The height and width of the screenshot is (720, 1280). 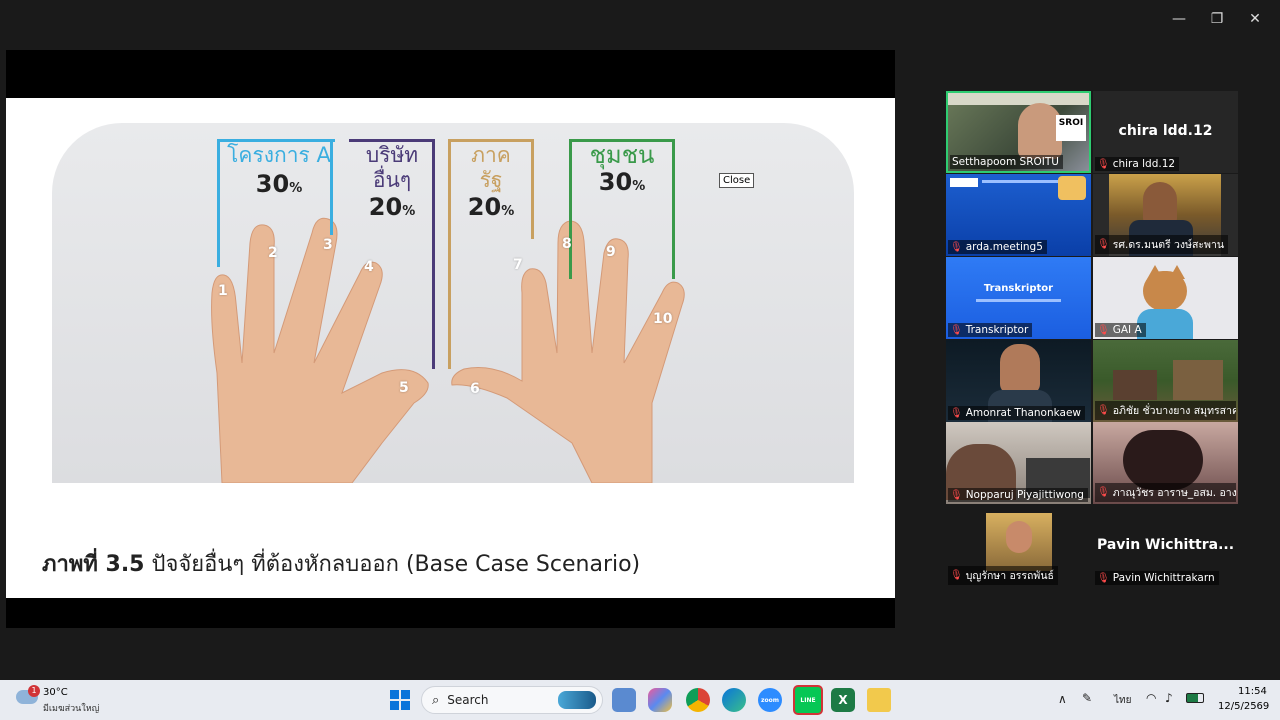 What do you see at coordinates (404, 388) in the screenshot?
I see `finger-number-5: 5` at bounding box center [404, 388].